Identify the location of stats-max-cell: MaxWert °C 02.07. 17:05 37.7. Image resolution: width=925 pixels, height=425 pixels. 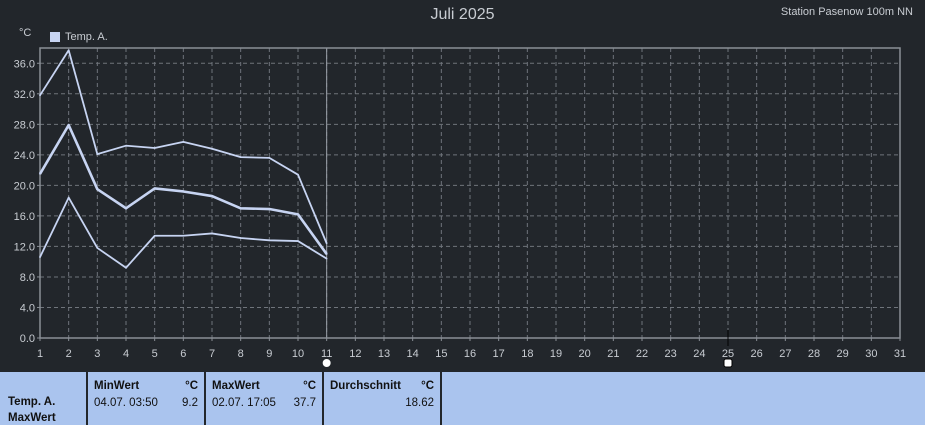
(265, 398).